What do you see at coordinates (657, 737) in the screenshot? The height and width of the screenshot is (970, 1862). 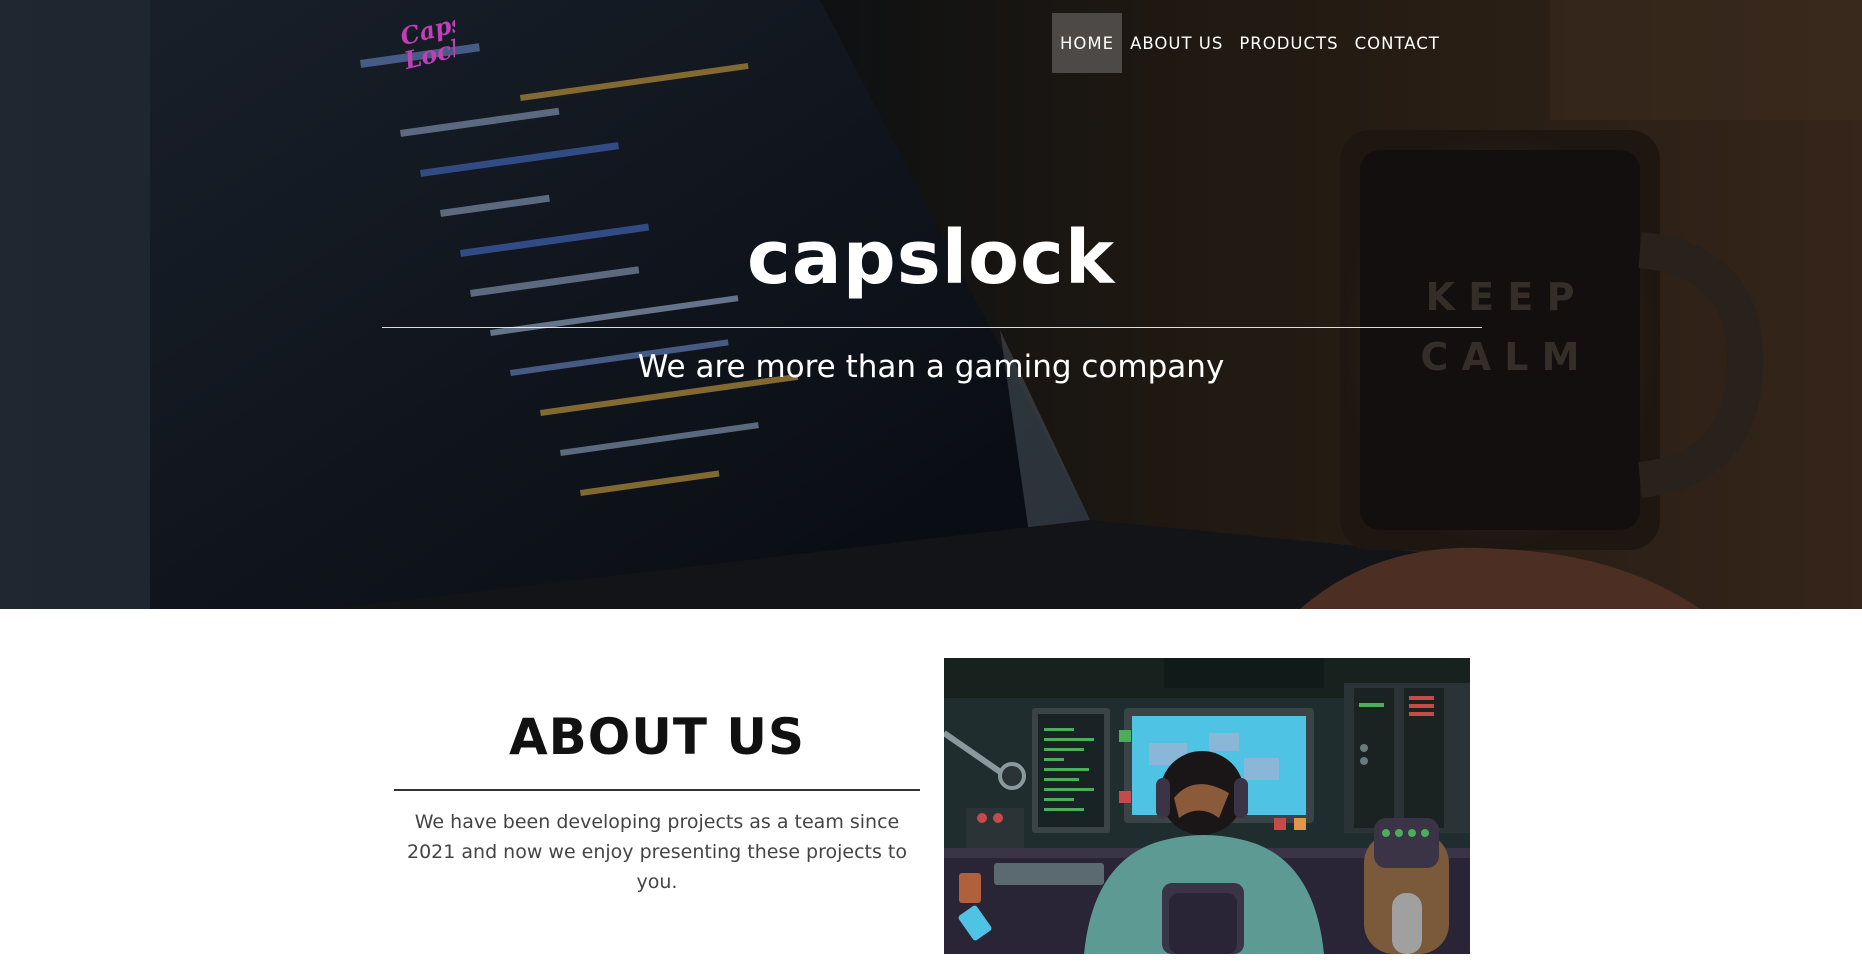 I see `about-title: ABOUT US` at bounding box center [657, 737].